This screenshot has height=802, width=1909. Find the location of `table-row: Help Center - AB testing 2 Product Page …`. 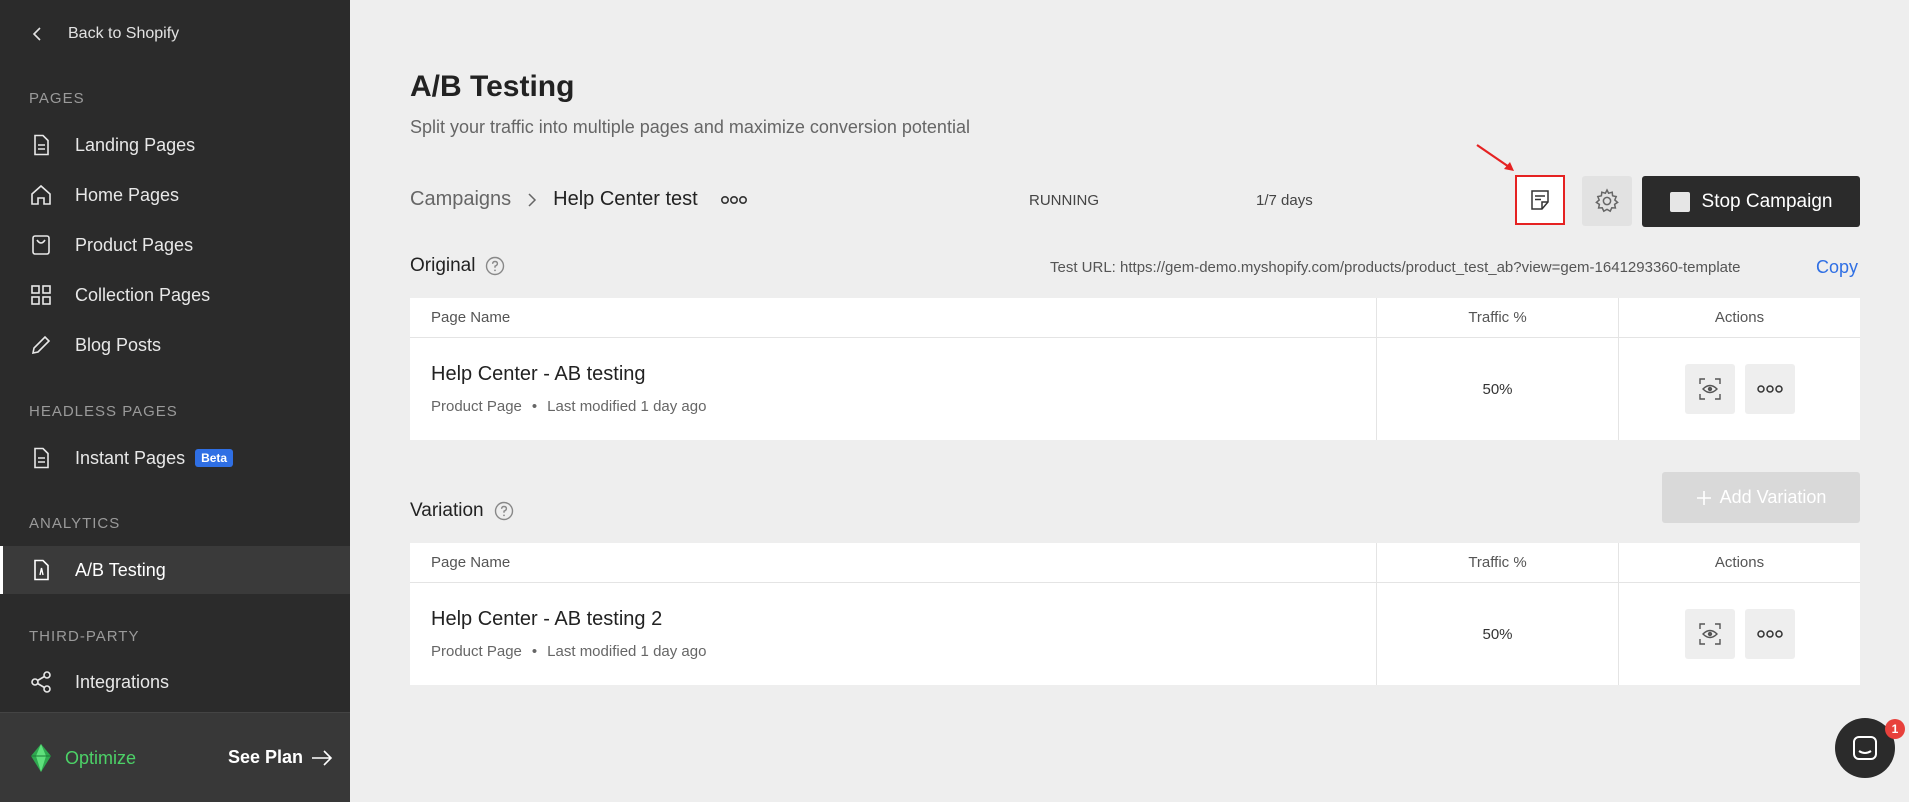

table-row: Help Center - AB testing 2 Product Page … is located at coordinates (1135, 634).